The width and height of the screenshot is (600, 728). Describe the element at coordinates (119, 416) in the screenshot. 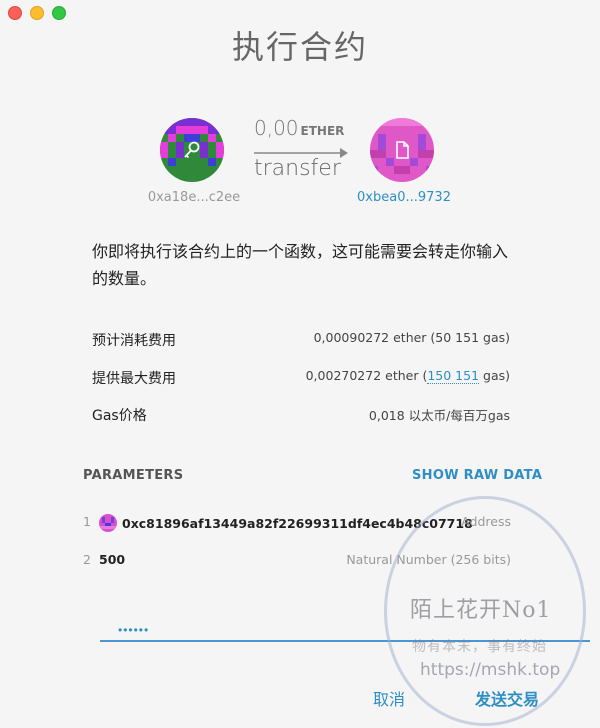

I see `gas-price-label: Gas价格` at that location.